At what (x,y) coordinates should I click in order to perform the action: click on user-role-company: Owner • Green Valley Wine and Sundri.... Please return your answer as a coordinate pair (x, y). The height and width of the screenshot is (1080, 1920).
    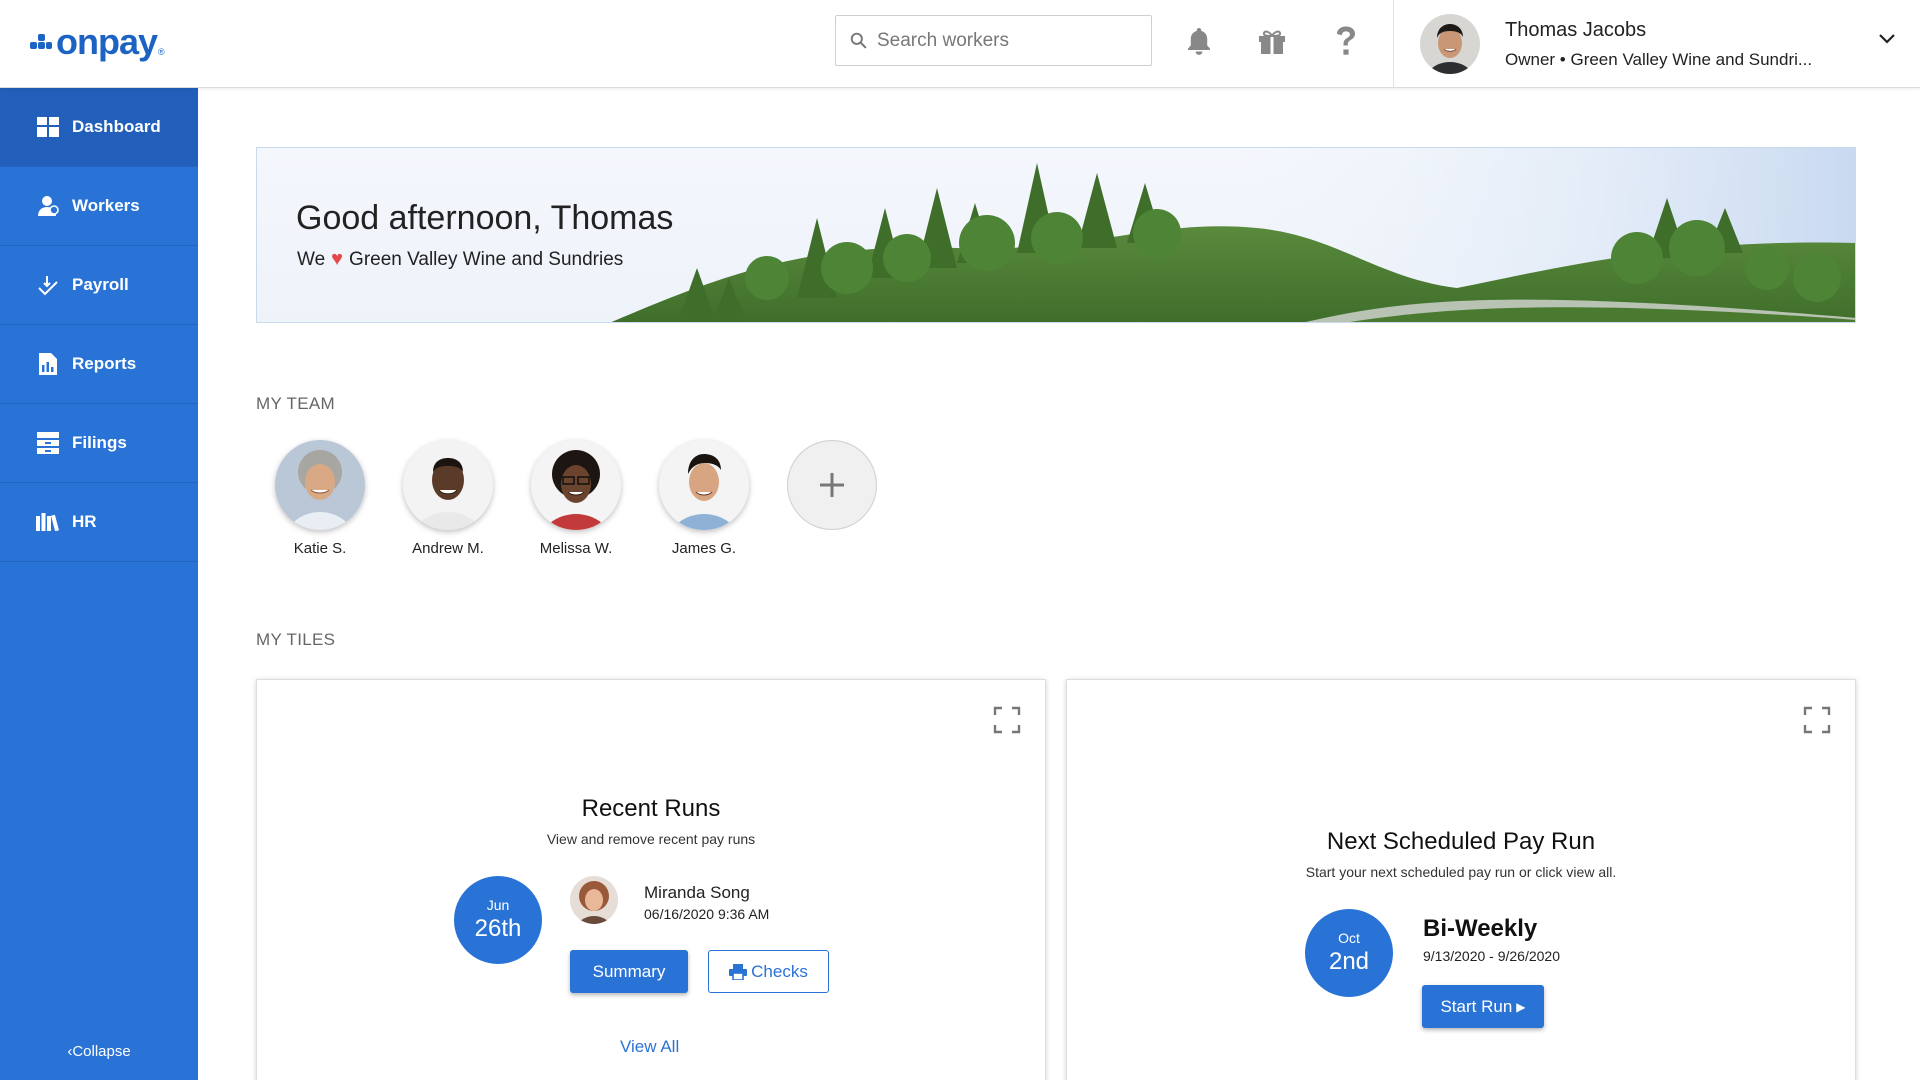
    Looking at the image, I should click on (1659, 59).